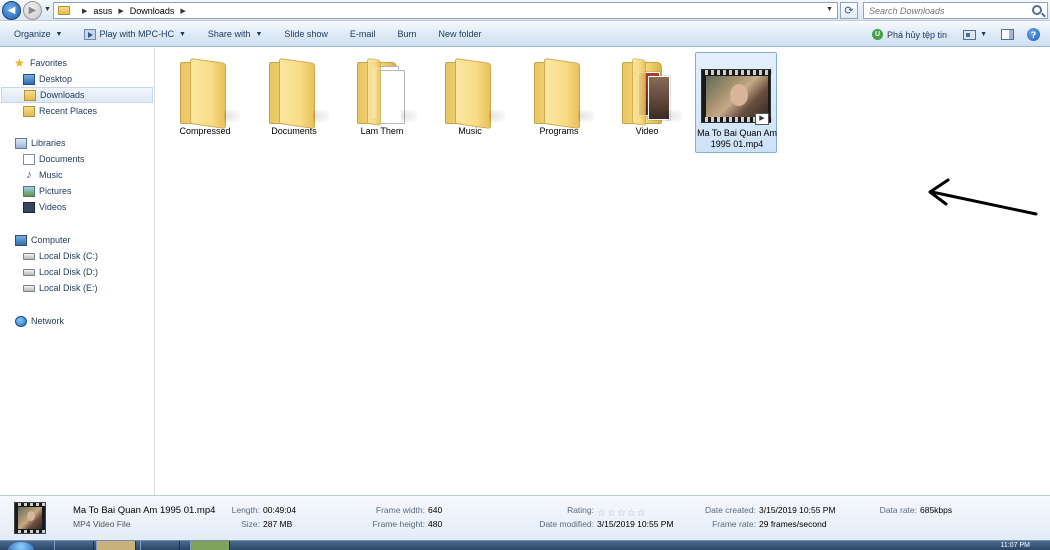 The width and height of the screenshot is (1050, 550). I want to click on nav-videos: Videos, so click(77, 207).